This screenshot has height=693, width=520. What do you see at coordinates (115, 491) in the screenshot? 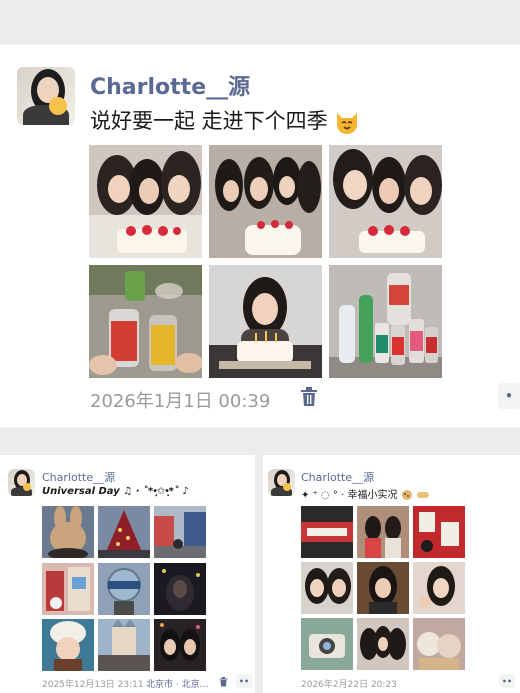
I see `post-caption: Universal Day ♫ · ˚*•̩̩͙✩•̩̩͙*˚ ♪` at bounding box center [115, 491].